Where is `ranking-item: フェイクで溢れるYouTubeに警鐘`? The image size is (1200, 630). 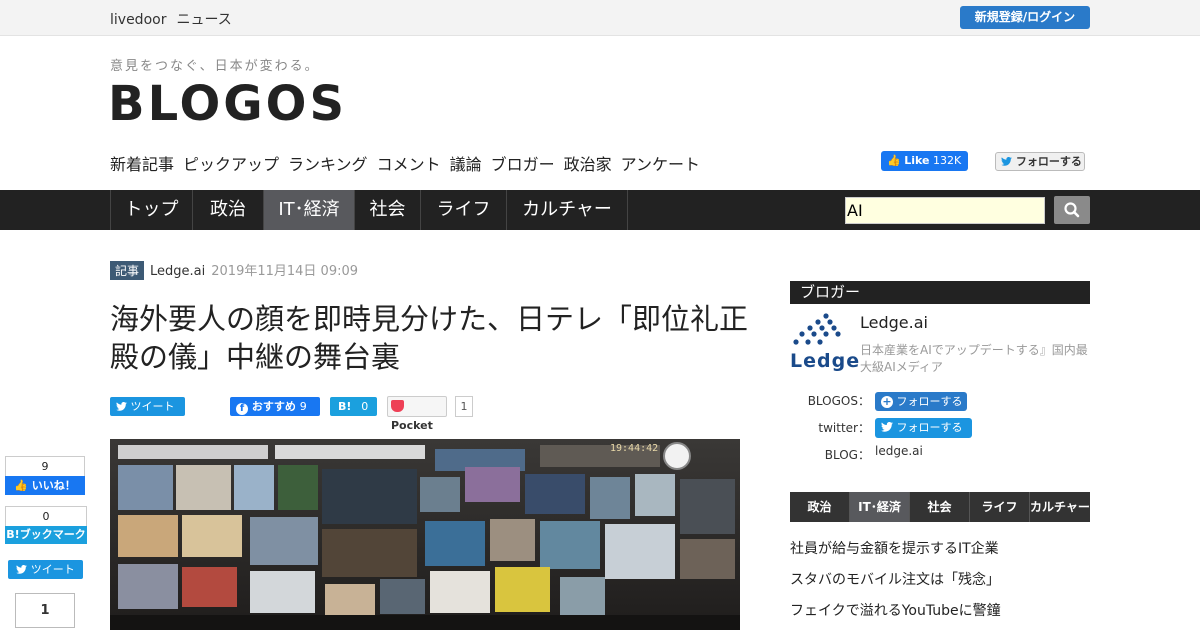 ranking-item: フェイクで溢れるYouTubeに警鐘 is located at coordinates (895, 610).